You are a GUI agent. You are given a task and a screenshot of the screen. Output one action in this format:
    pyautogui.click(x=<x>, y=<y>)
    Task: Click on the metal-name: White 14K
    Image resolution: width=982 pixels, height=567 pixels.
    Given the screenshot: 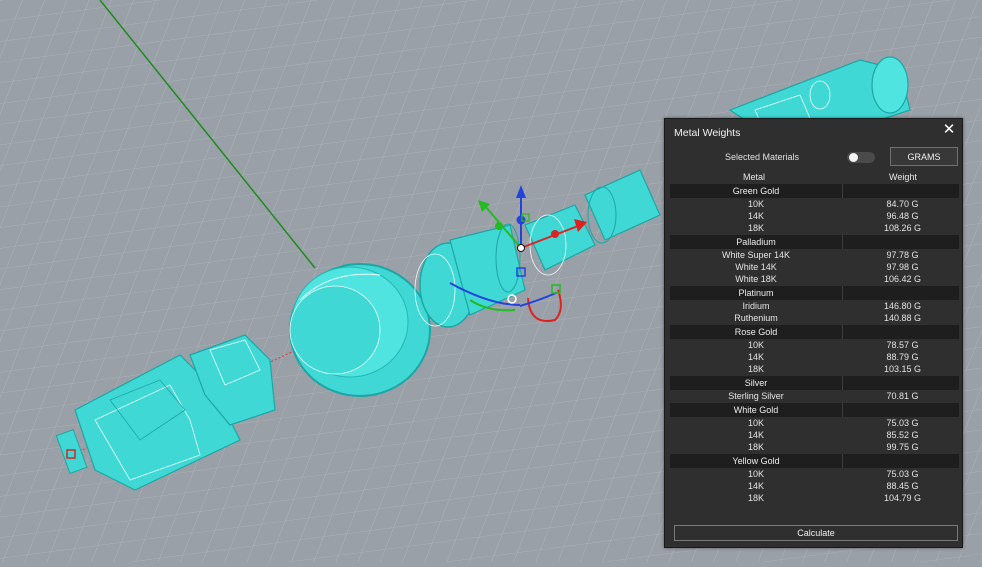 What is the action you would take?
    pyautogui.click(x=756, y=267)
    